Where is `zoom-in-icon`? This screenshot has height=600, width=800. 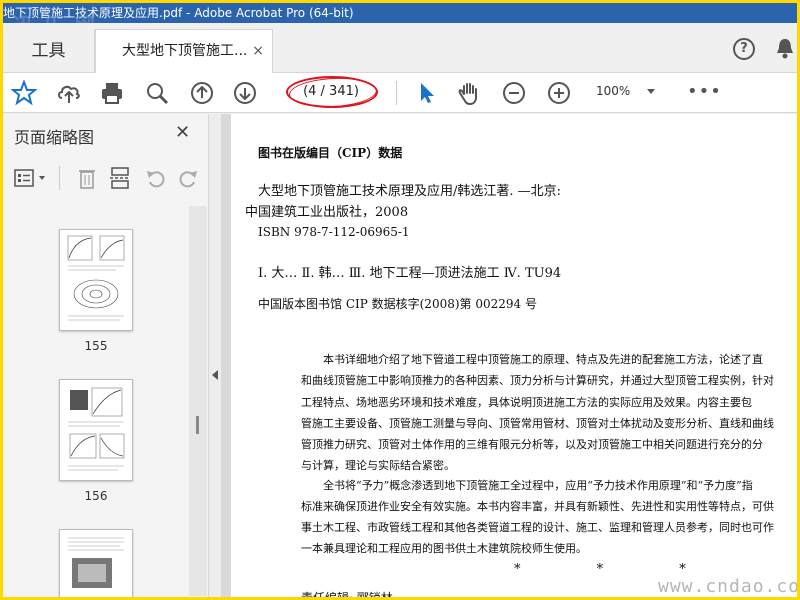 zoom-in-icon is located at coordinates (559, 93).